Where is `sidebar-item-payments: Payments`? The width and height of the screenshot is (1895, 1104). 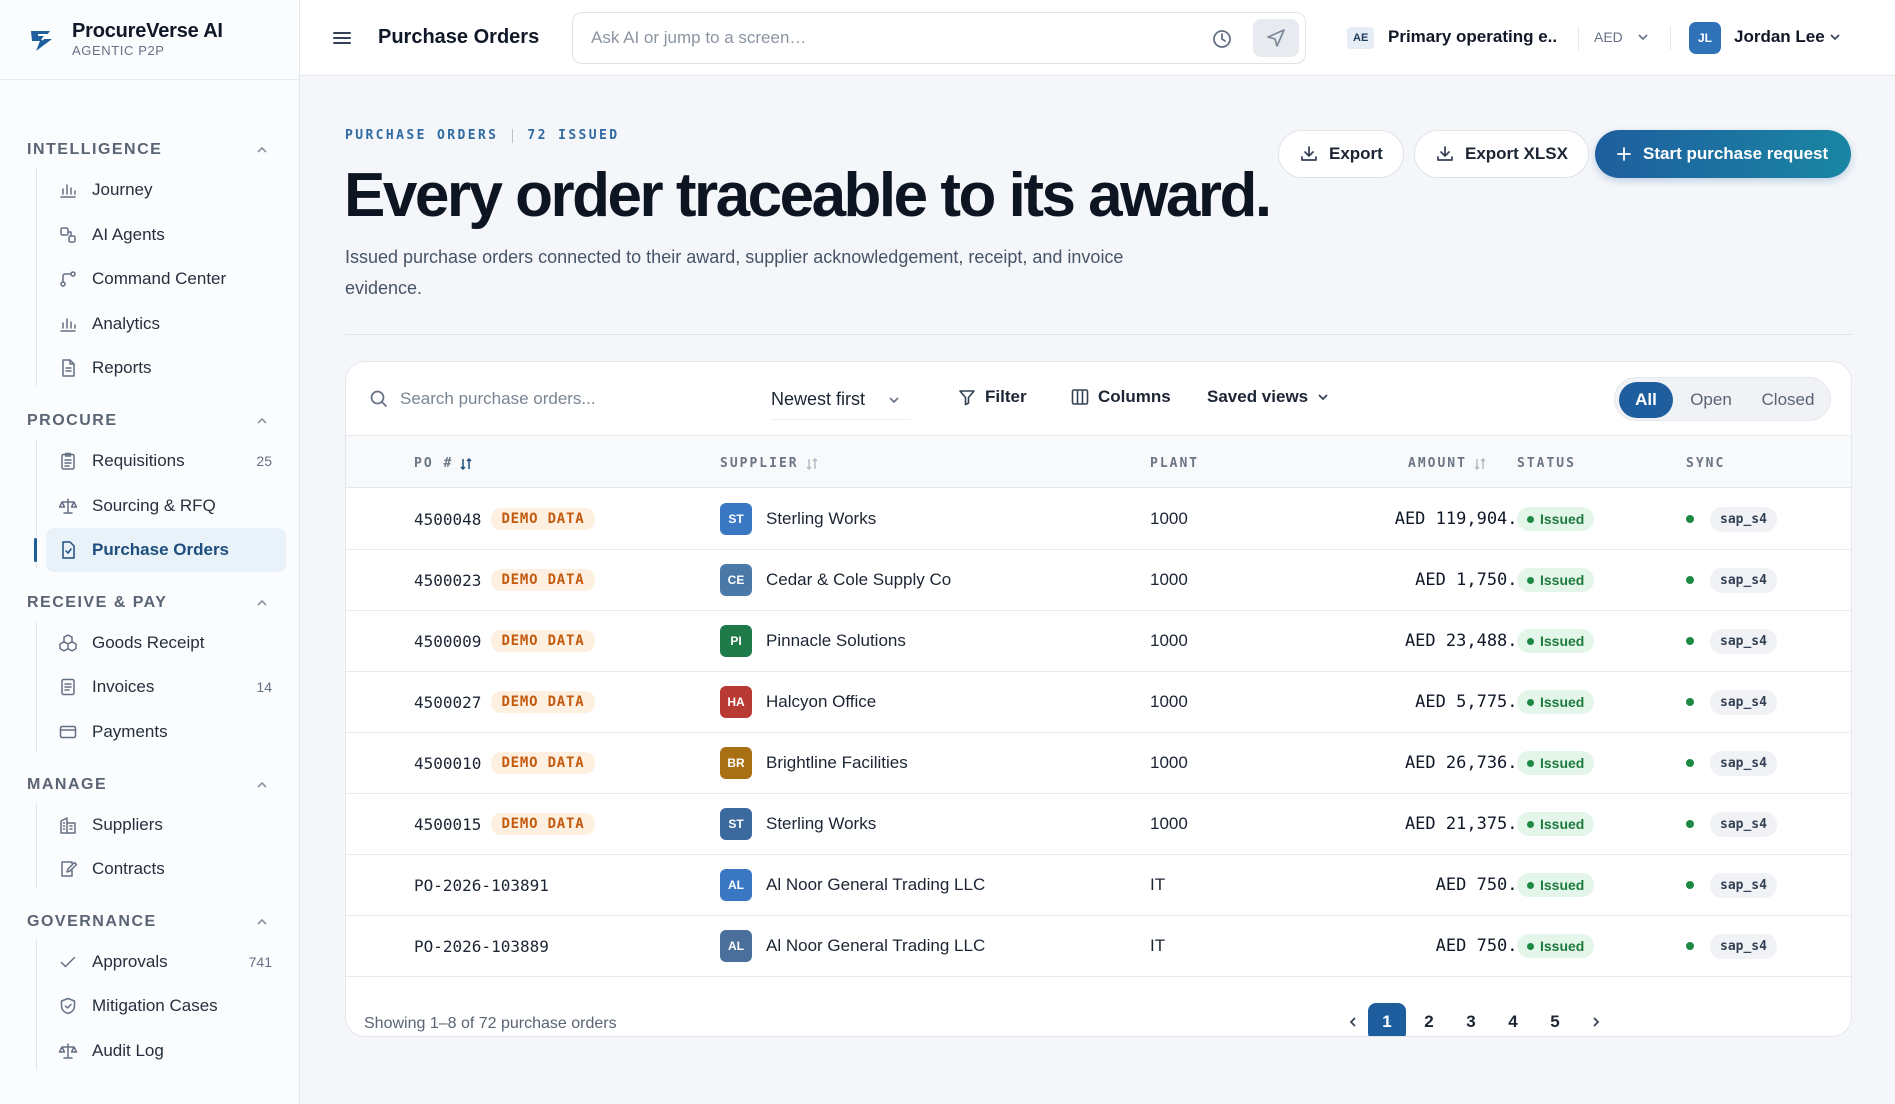 sidebar-item-payments: Payments is located at coordinates (166, 732).